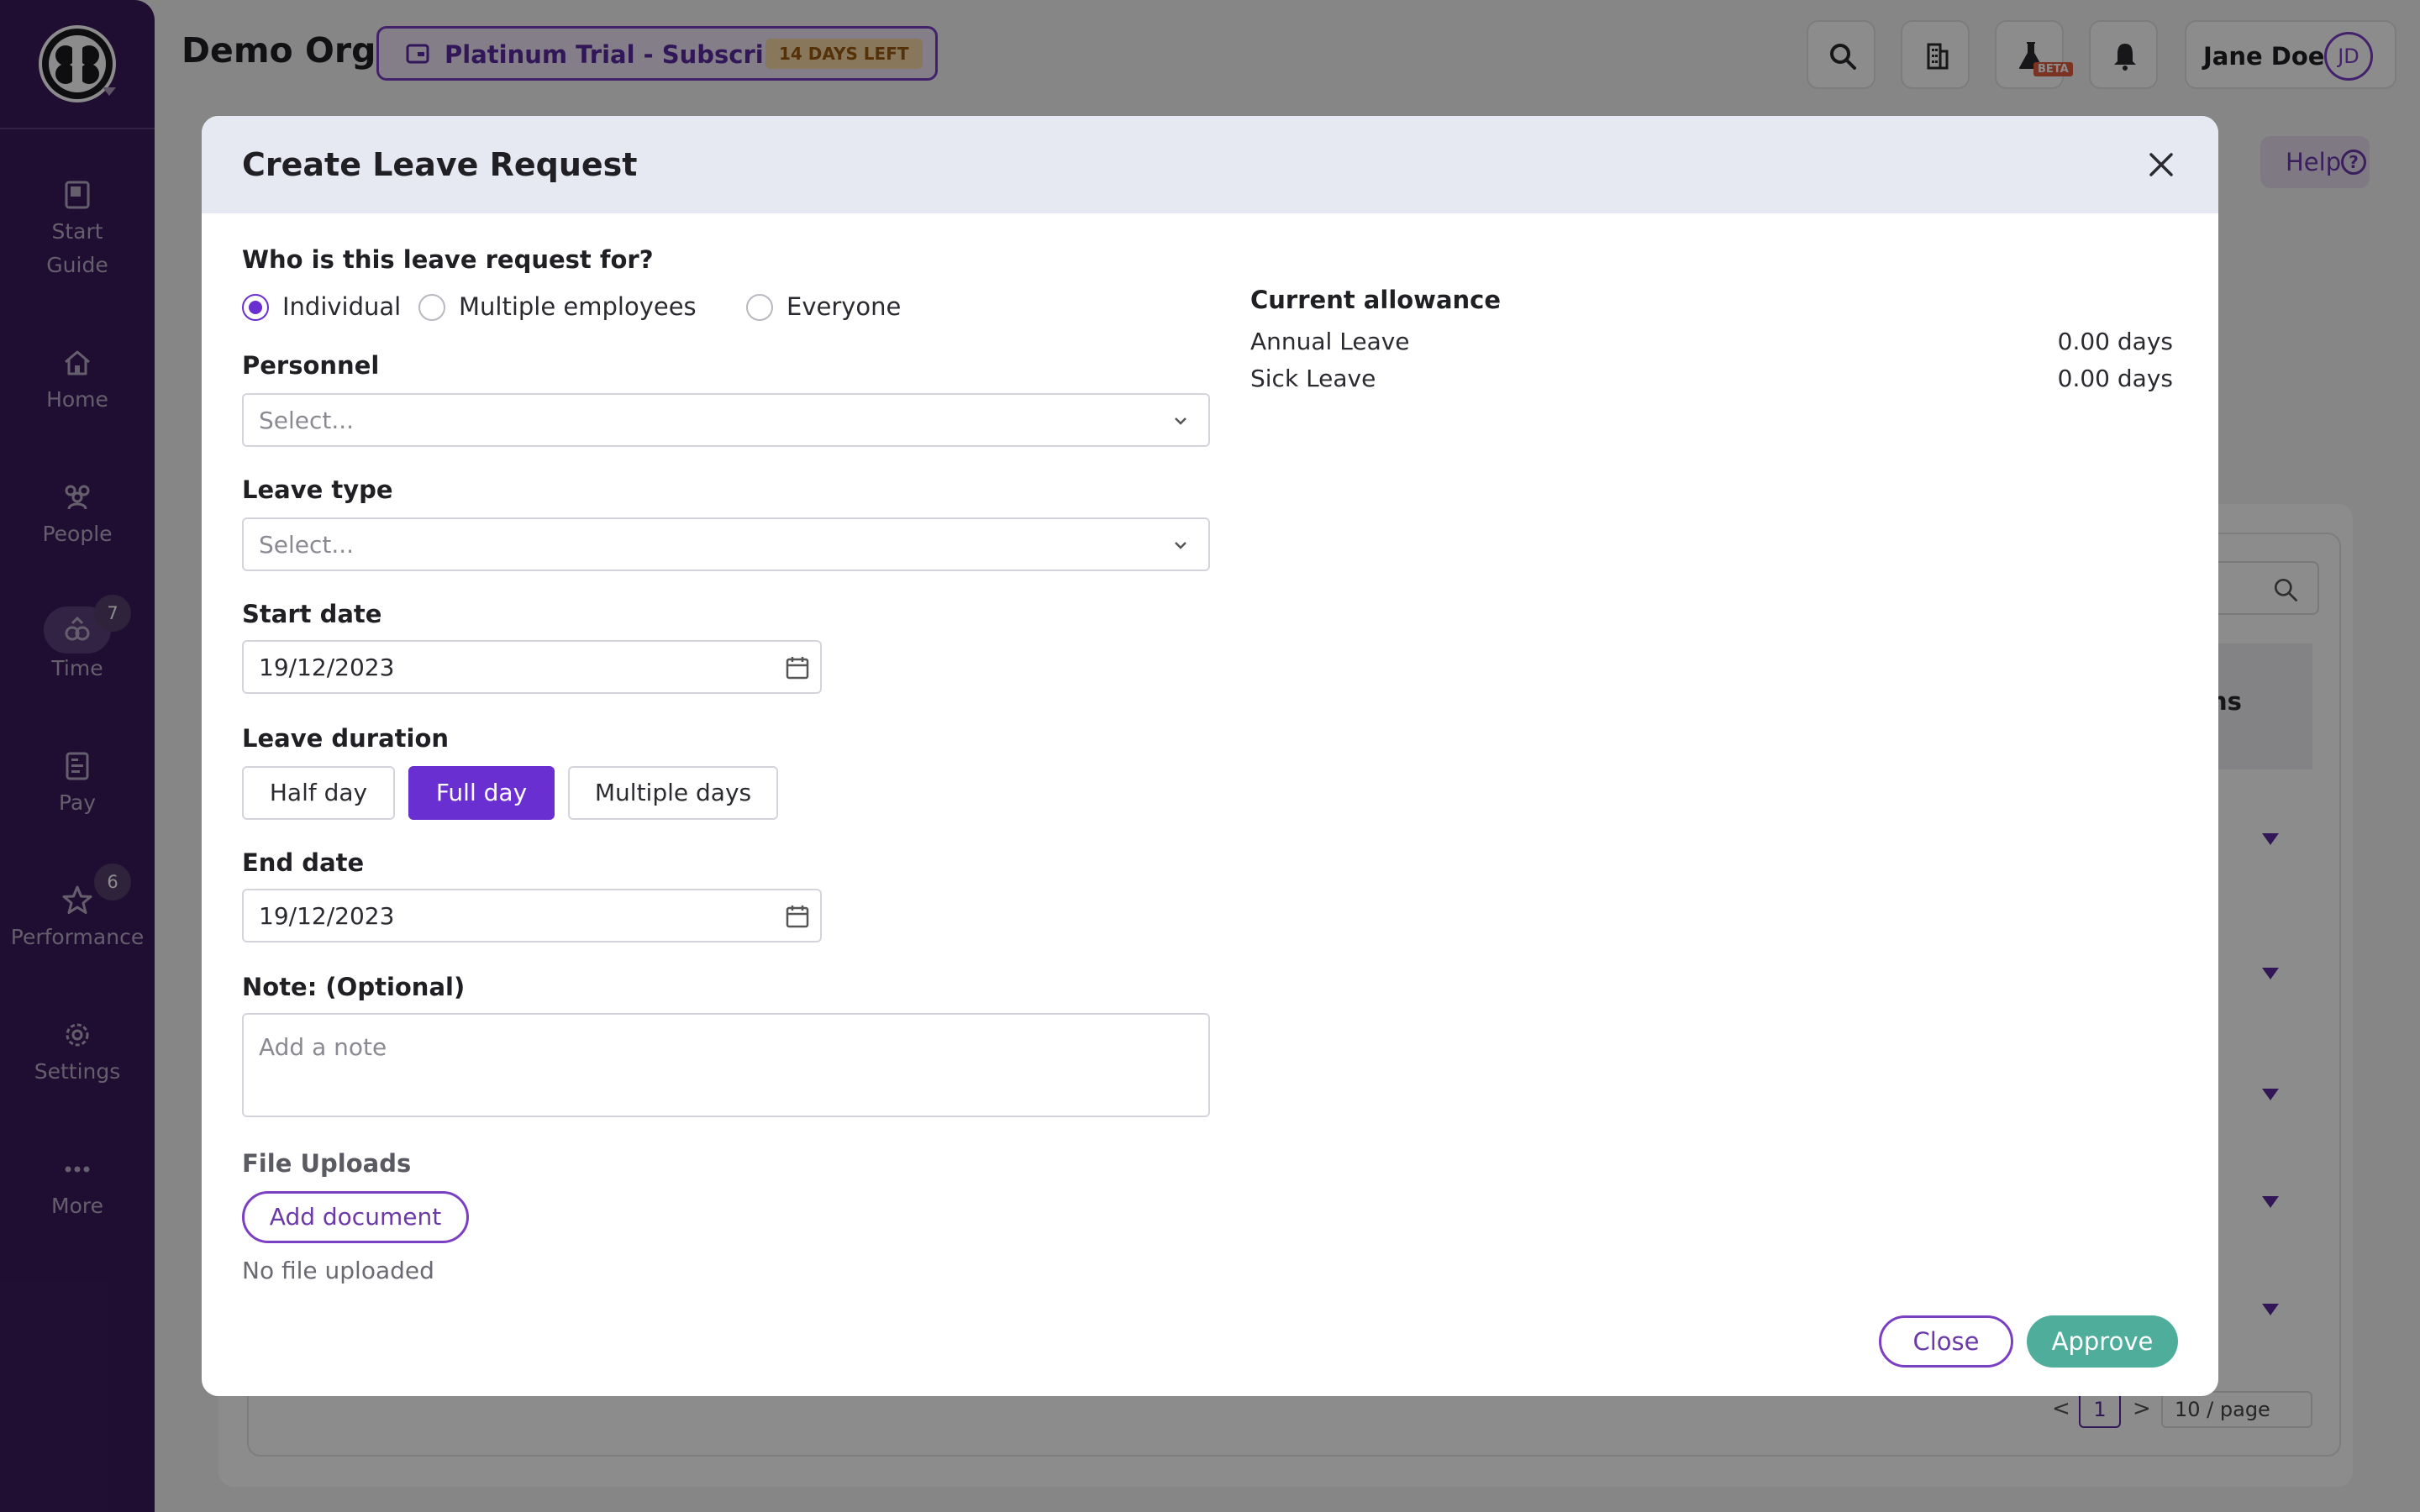  I want to click on note-label: Note: (Optional), so click(354, 987).